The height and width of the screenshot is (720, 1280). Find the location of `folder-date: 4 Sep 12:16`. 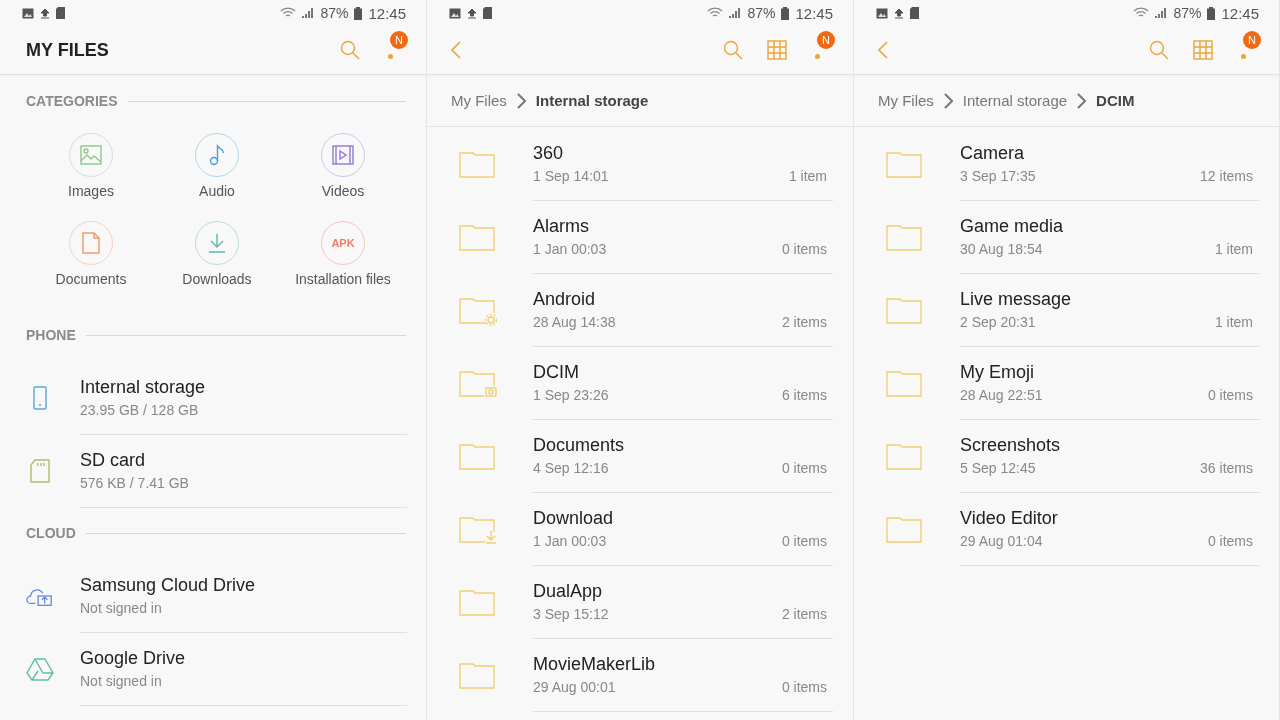

folder-date: 4 Sep 12:16 is located at coordinates (571, 467).